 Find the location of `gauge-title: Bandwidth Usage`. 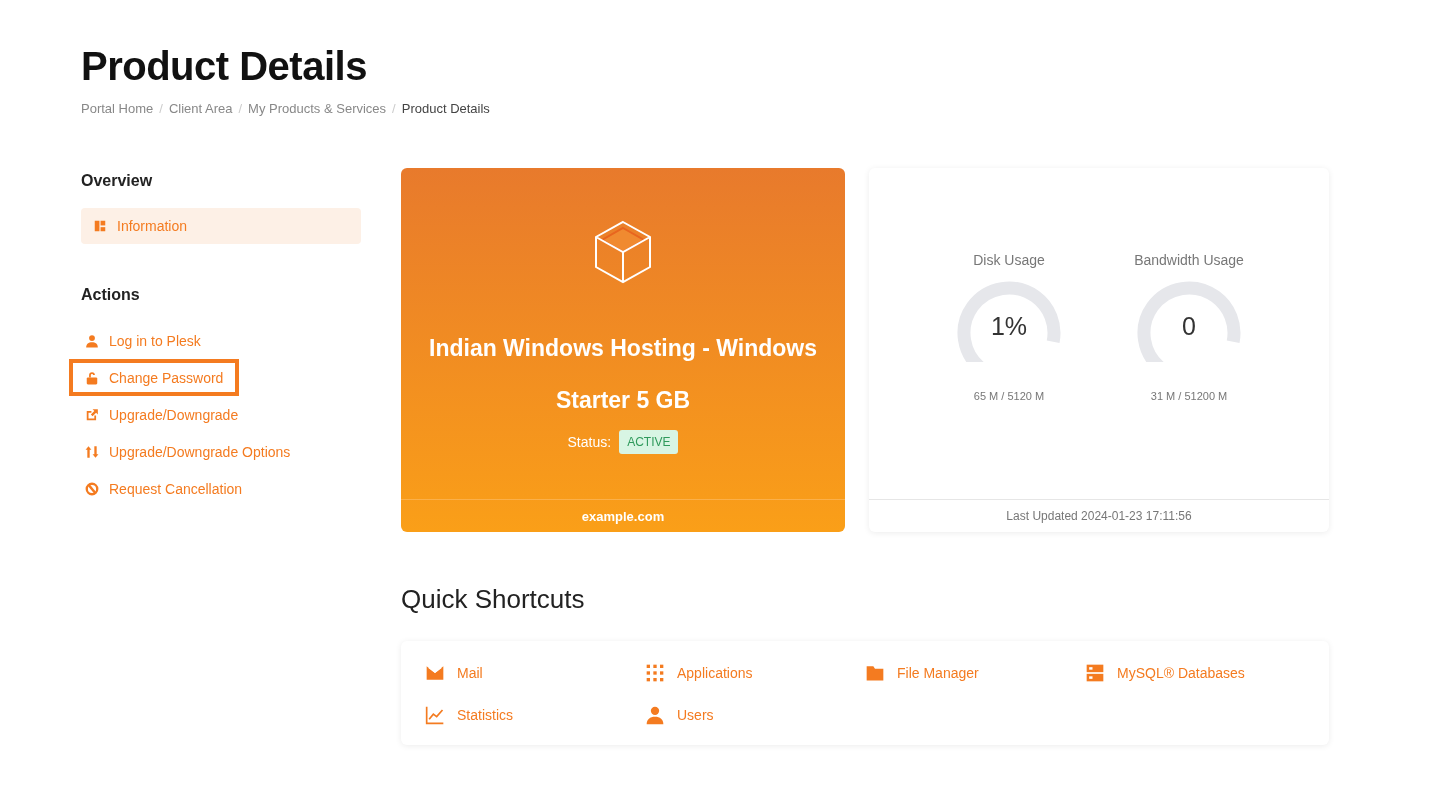

gauge-title: Bandwidth Usage is located at coordinates (1189, 260).